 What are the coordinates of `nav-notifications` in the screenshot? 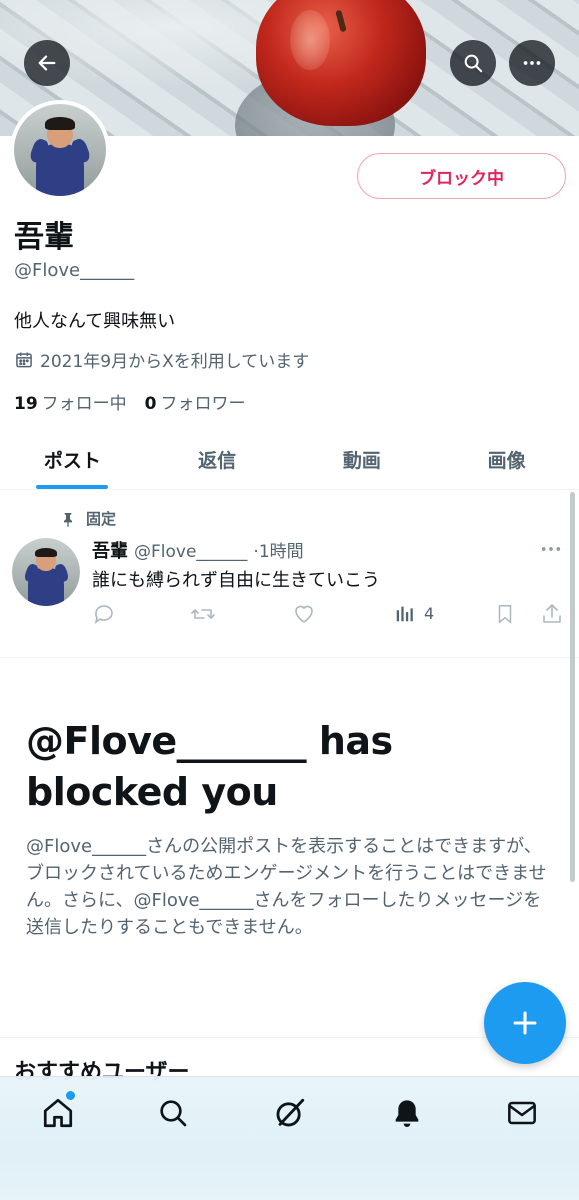 It's located at (407, 1113).